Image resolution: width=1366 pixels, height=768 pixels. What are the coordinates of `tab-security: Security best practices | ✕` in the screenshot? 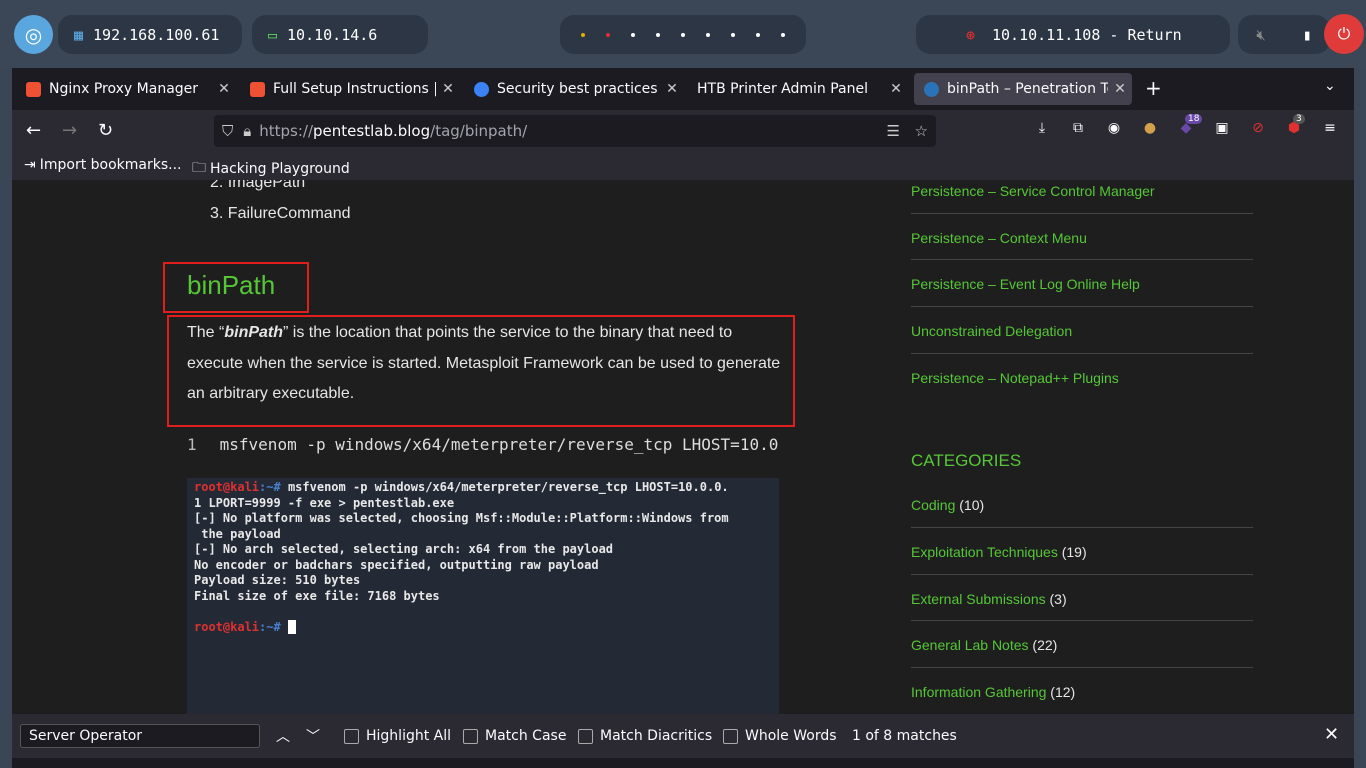 It's located at (574, 89).